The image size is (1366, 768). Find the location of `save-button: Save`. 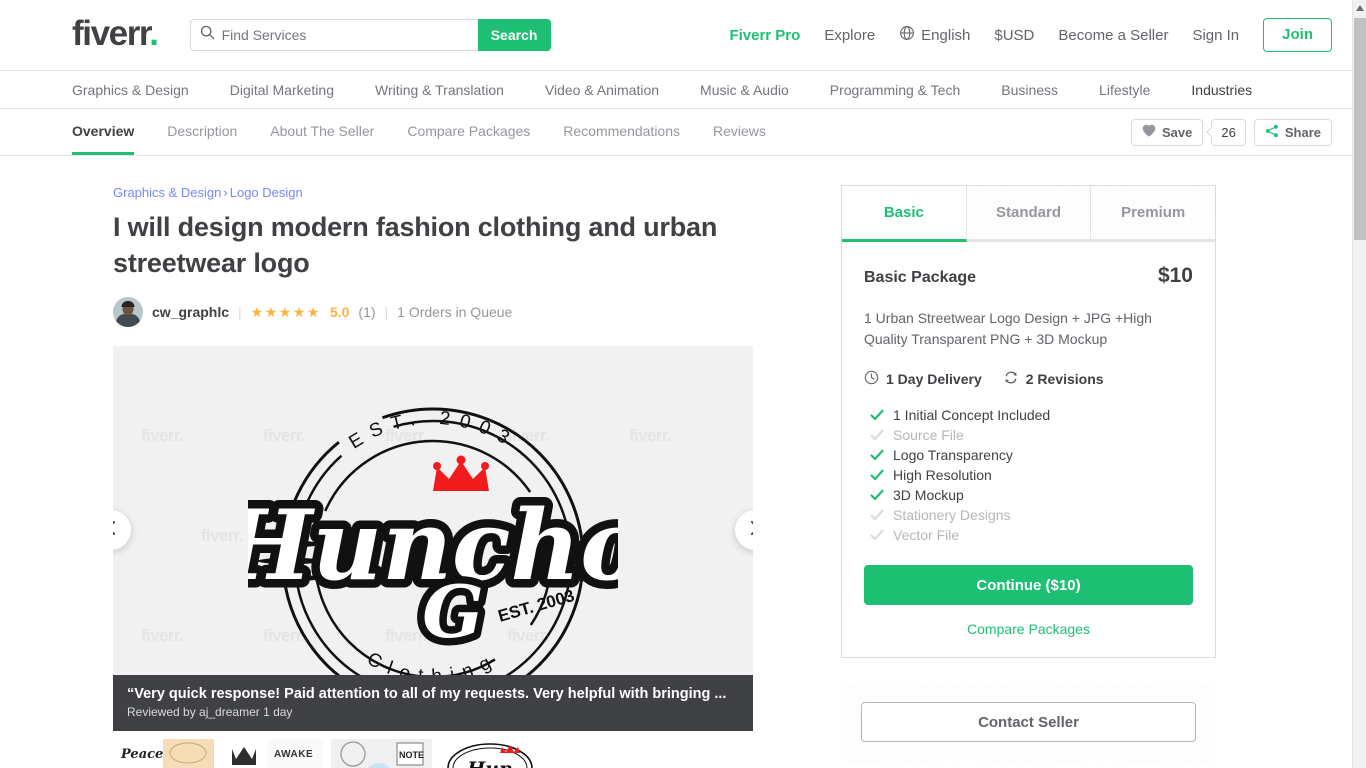

save-button: Save is located at coordinates (1167, 132).